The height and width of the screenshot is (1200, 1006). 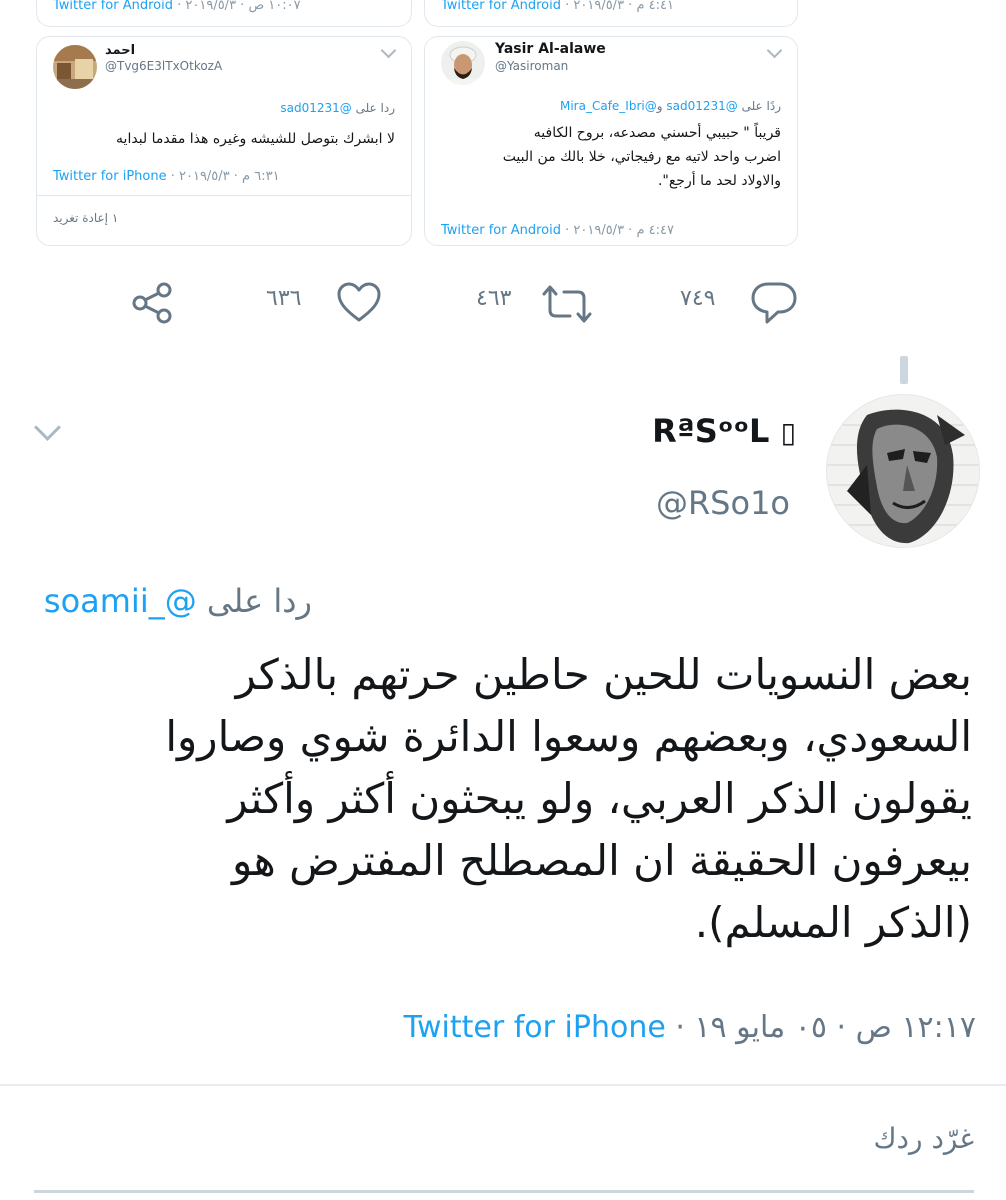 What do you see at coordinates (494, 298) in the screenshot?
I see `retweet-count: ٤٦٣` at bounding box center [494, 298].